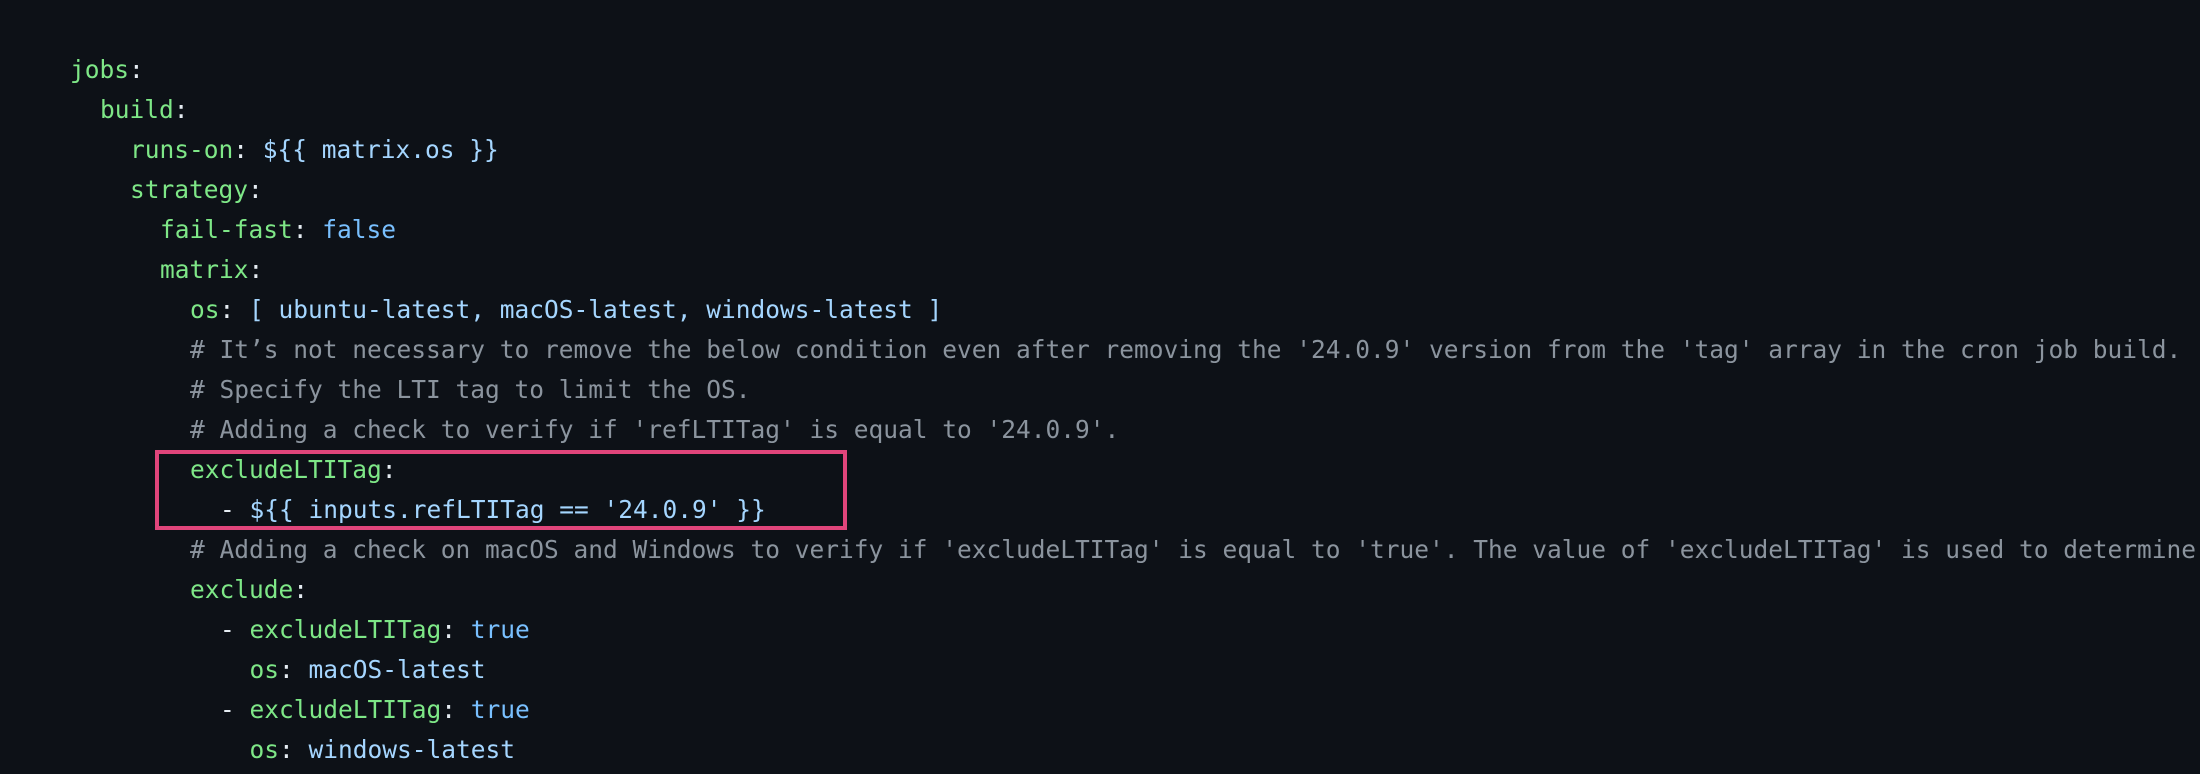 This screenshot has height=774, width=2200. Describe the element at coordinates (242, 589) in the screenshot. I see `yaml-key: exclude` at that location.